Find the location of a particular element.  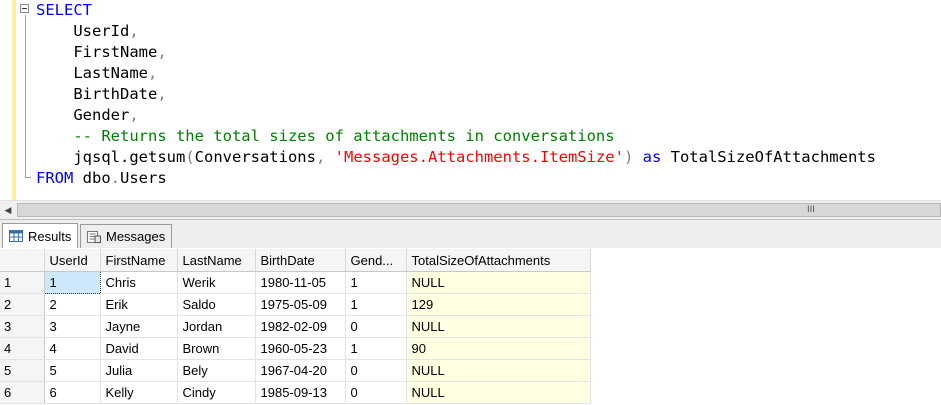

grid-corner is located at coordinates (22, 260).